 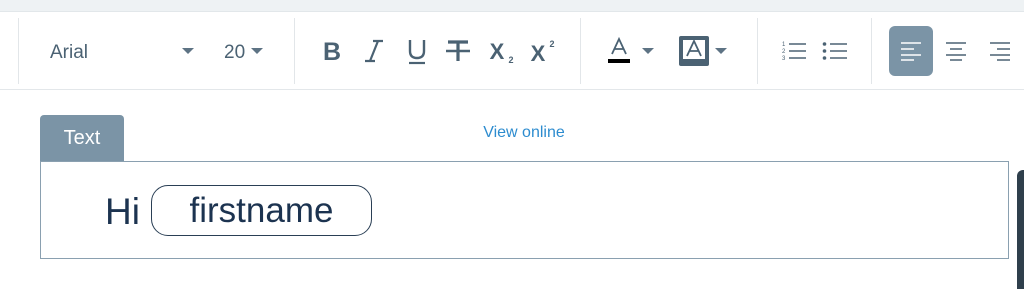 I want to click on align-center-icon, so click(x=956, y=51).